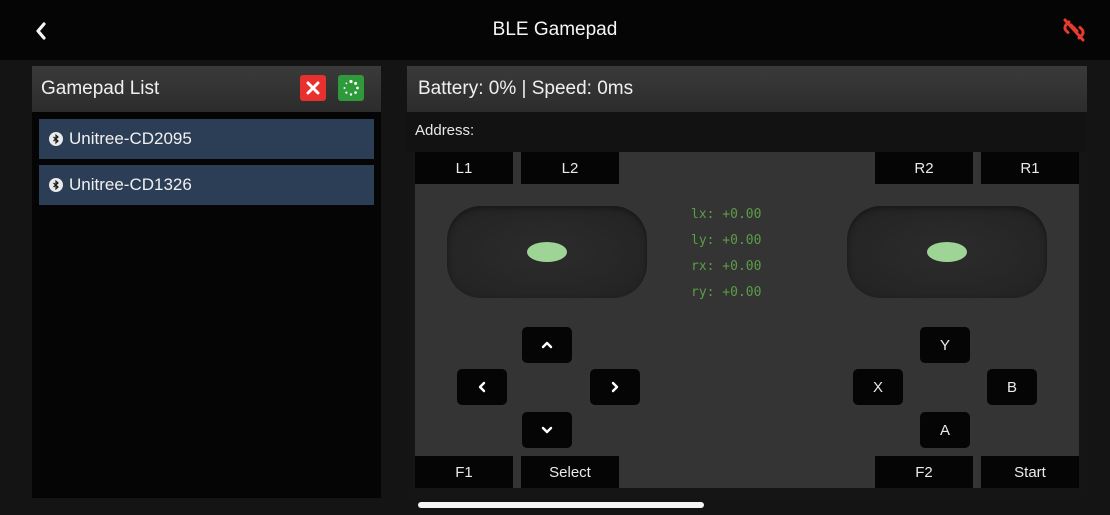  I want to click on nav-bar: BLE Gamepad, so click(555, 30).